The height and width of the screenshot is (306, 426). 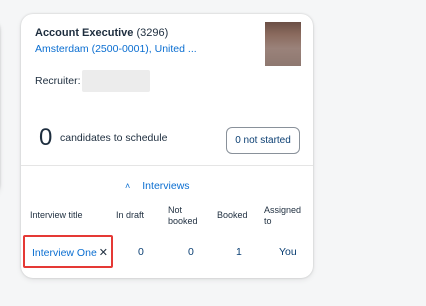 I want to click on interviews-toggle-label: Interviews, so click(x=166, y=186).